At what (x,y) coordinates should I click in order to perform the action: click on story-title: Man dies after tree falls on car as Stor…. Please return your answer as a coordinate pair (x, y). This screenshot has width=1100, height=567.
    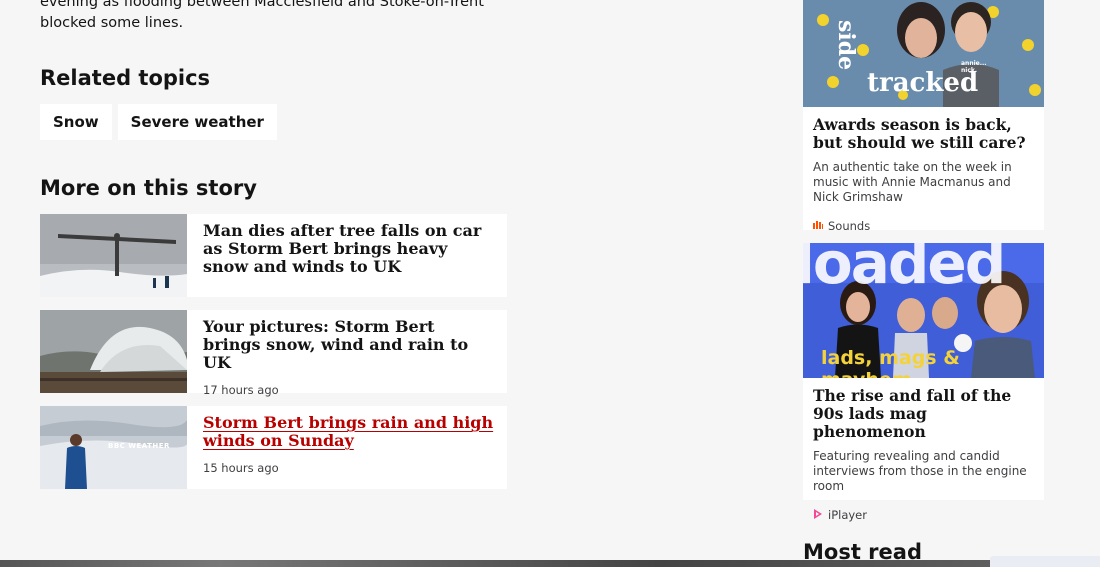
    Looking at the image, I should click on (349, 249).